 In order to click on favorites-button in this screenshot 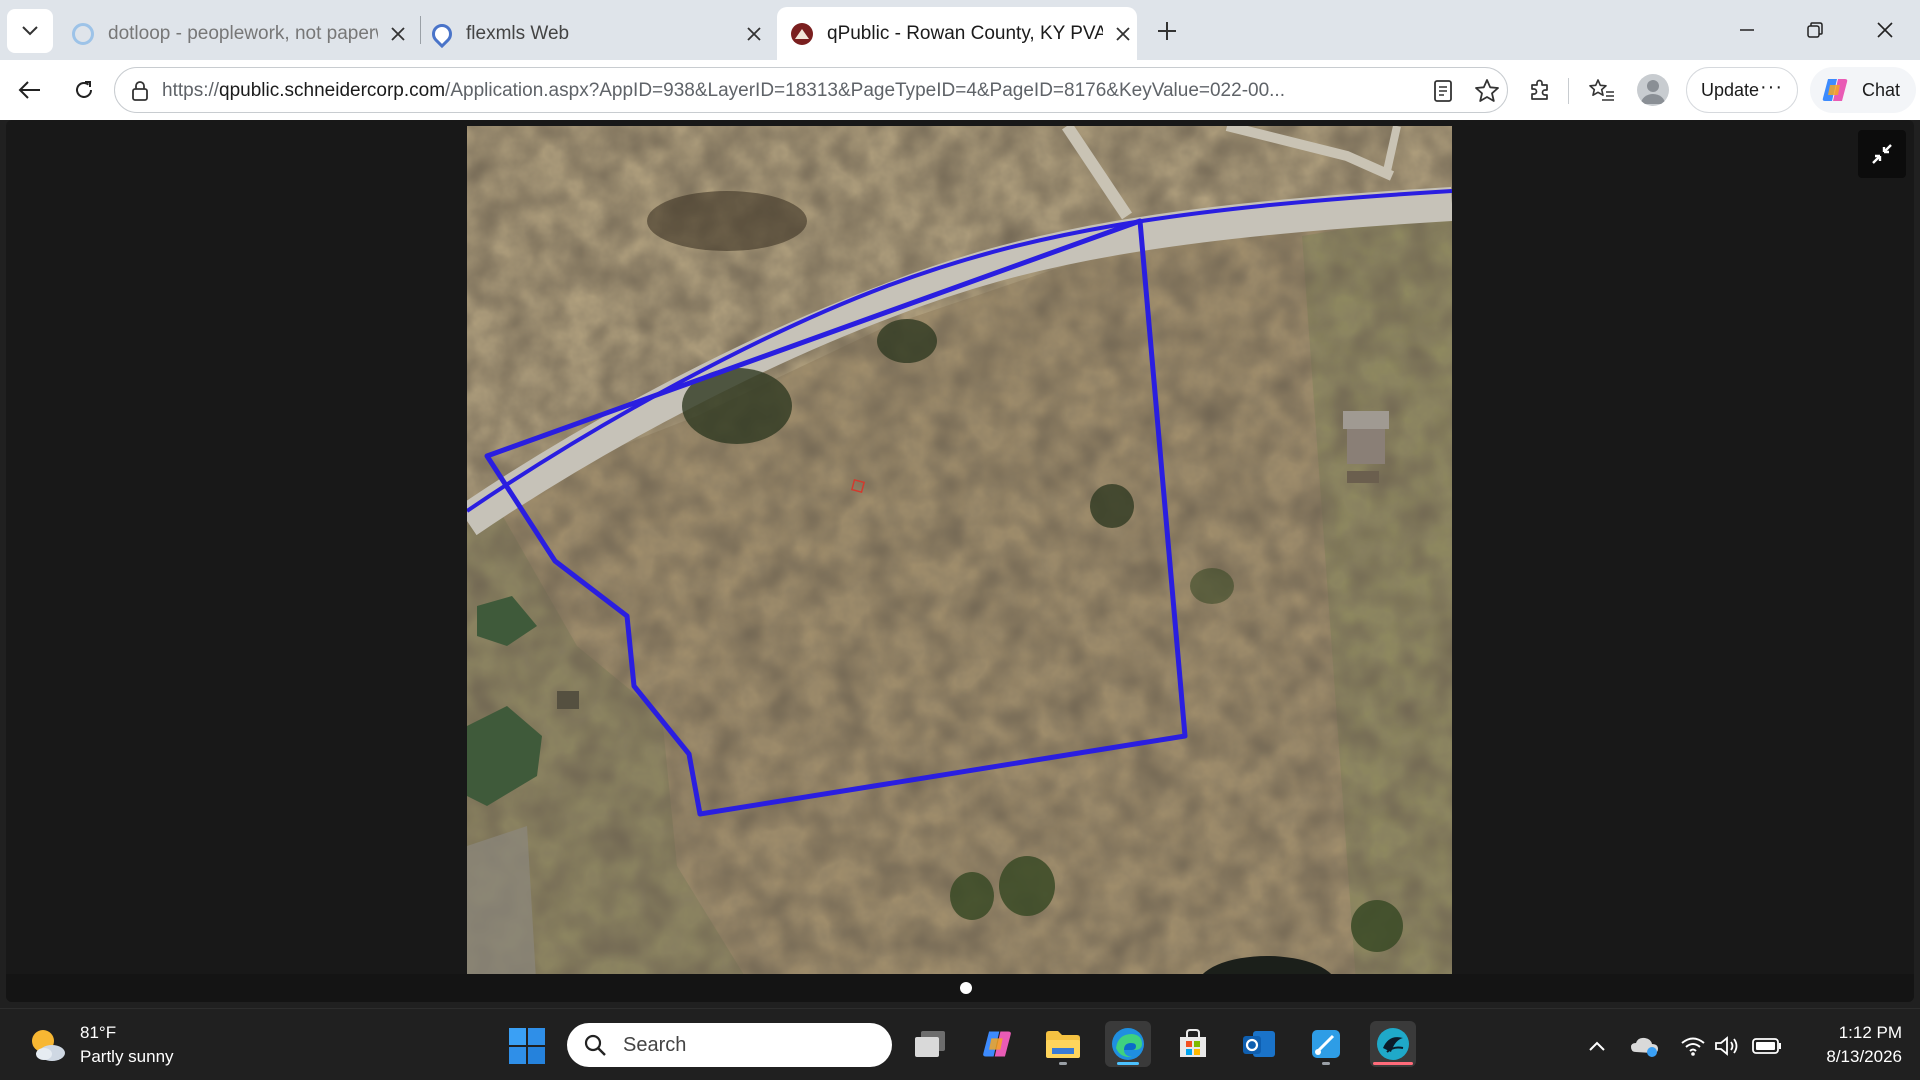, I will do `click(1602, 90)`.